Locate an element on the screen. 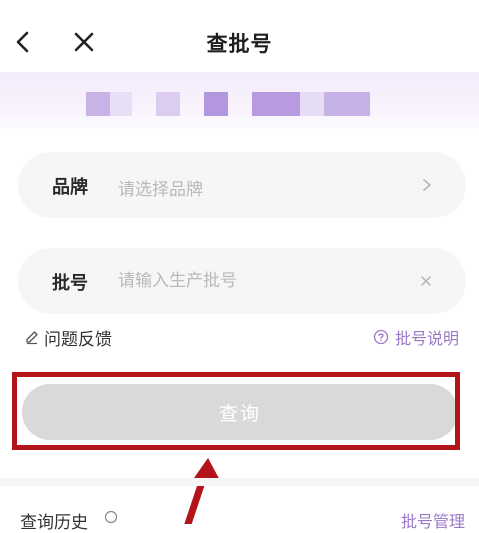  feedback-link: 问题反馈 is located at coordinates (68, 338).